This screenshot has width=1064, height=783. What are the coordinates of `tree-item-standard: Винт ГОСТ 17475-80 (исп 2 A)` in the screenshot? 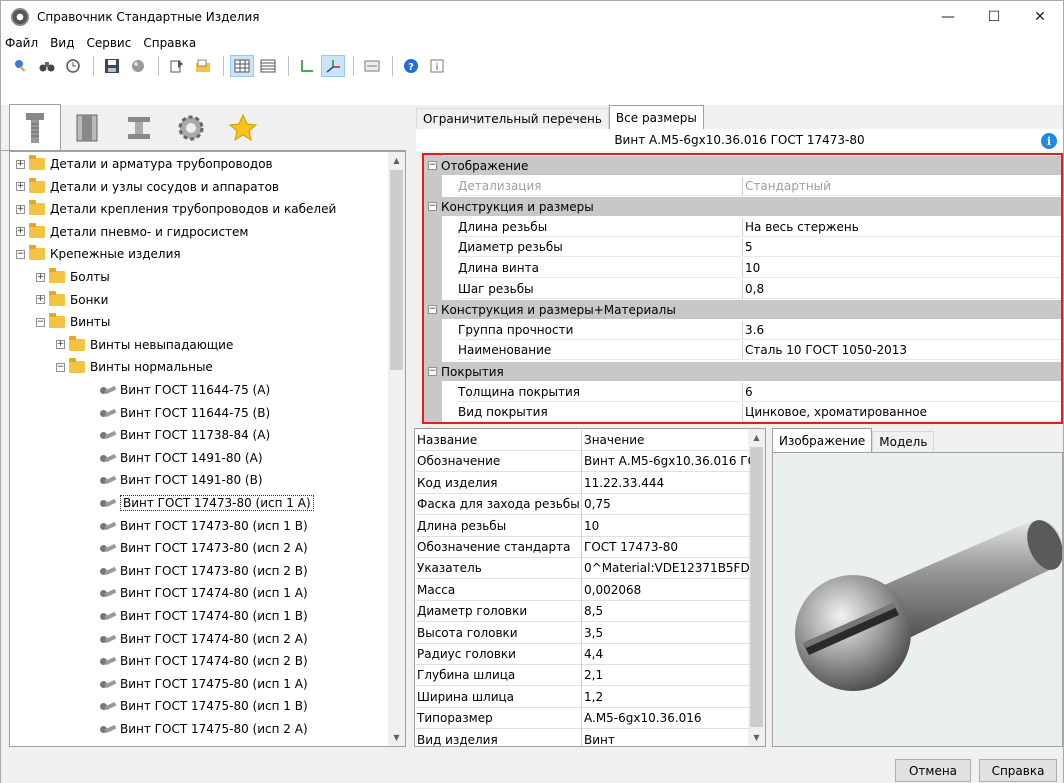 It's located at (204, 729).